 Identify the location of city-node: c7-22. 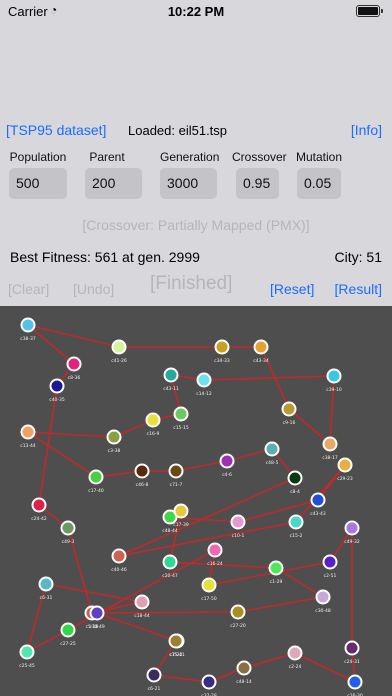
(176, 646).